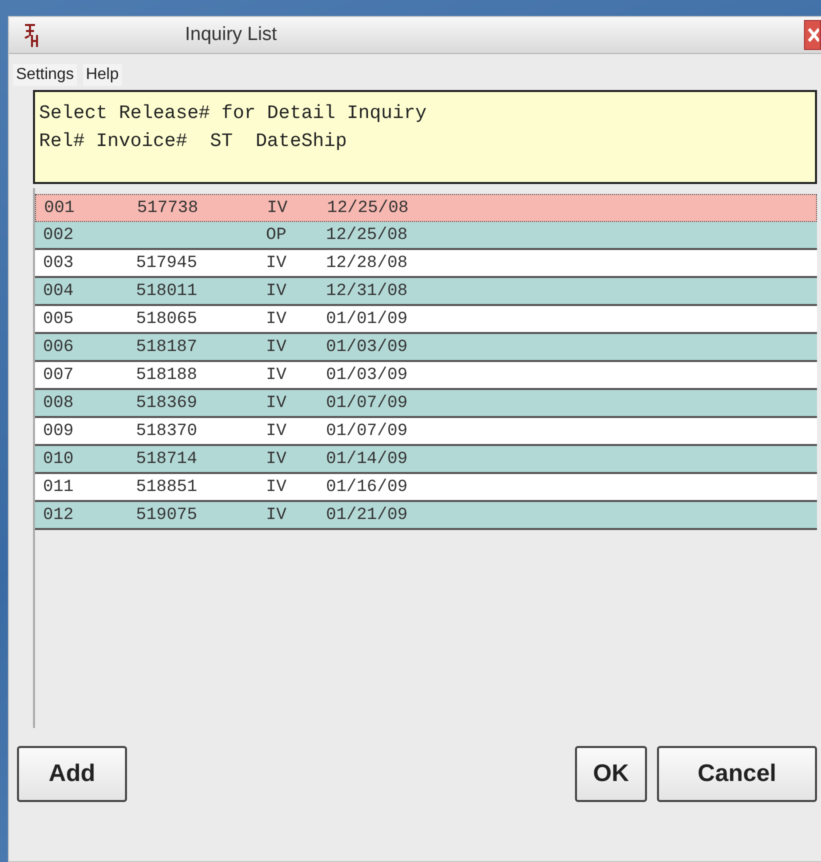  Describe the element at coordinates (59, 375) in the screenshot. I see `rel-cell-text: 007` at that location.